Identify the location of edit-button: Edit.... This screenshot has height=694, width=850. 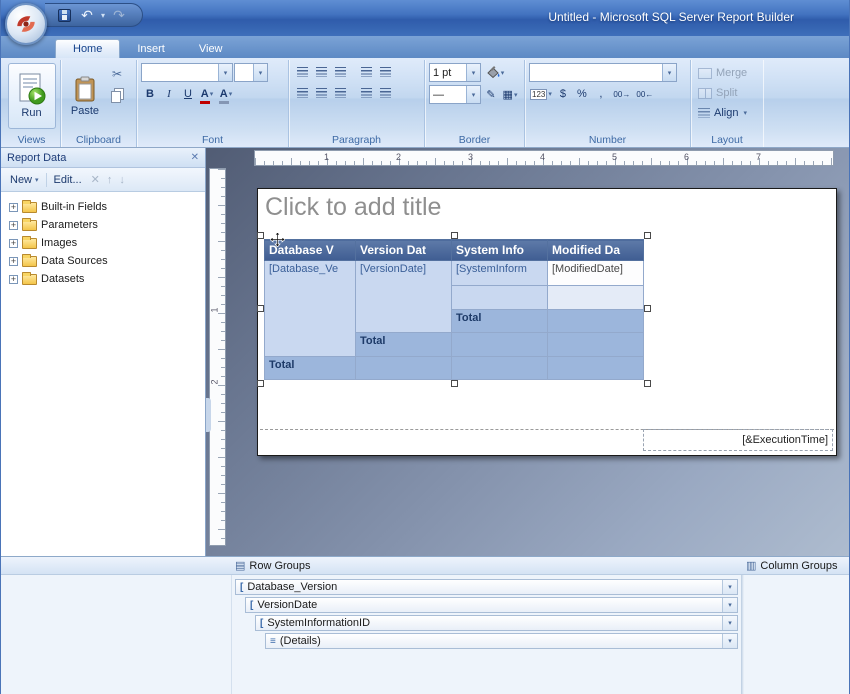
(68, 180).